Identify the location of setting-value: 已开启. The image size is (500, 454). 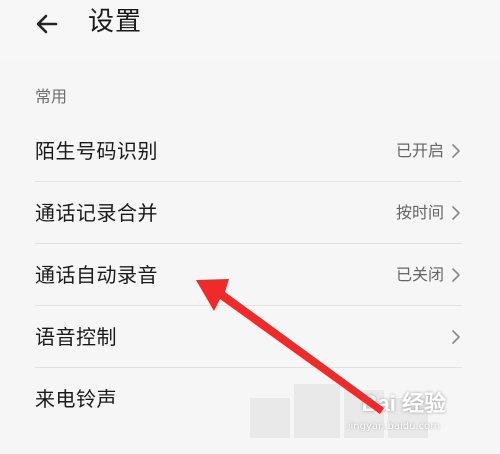
(419, 150).